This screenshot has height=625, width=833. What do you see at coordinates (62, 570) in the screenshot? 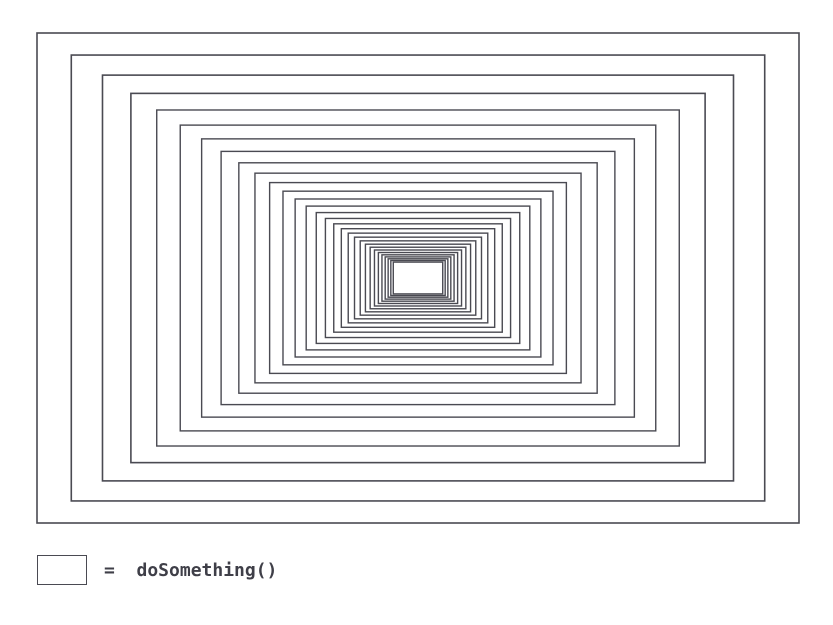
I see `legend-rectangle-swatch` at bounding box center [62, 570].